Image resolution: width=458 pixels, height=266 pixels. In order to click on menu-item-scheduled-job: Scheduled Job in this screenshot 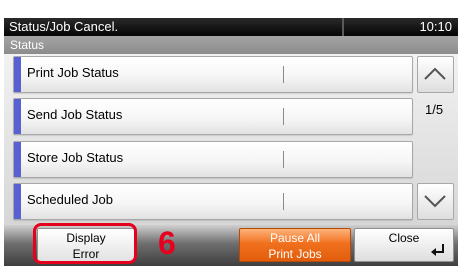, I will do `click(213, 201)`.